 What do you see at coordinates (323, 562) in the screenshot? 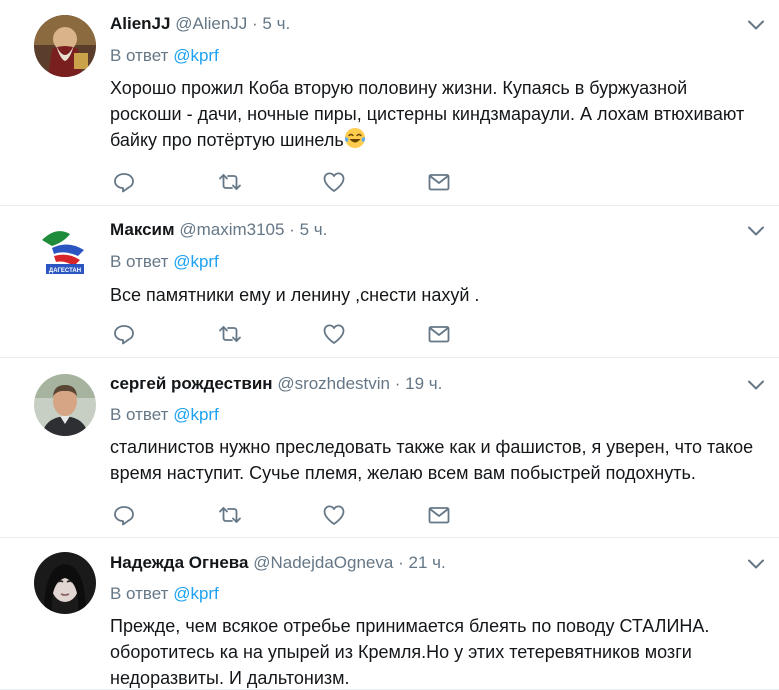
I see `author-handle: @NadejdaOgneva` at bounding box center [323, 562].